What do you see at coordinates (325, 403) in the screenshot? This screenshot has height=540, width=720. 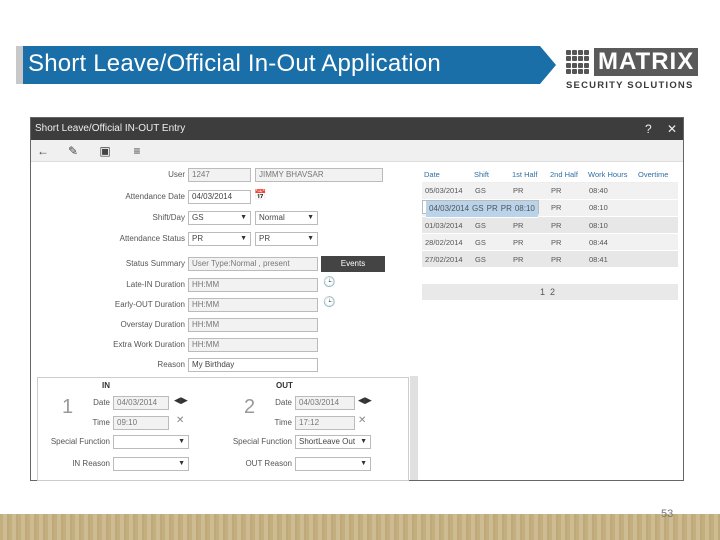 I see `out-date-field: 04/03/2014` at bounding box center [325, 403].